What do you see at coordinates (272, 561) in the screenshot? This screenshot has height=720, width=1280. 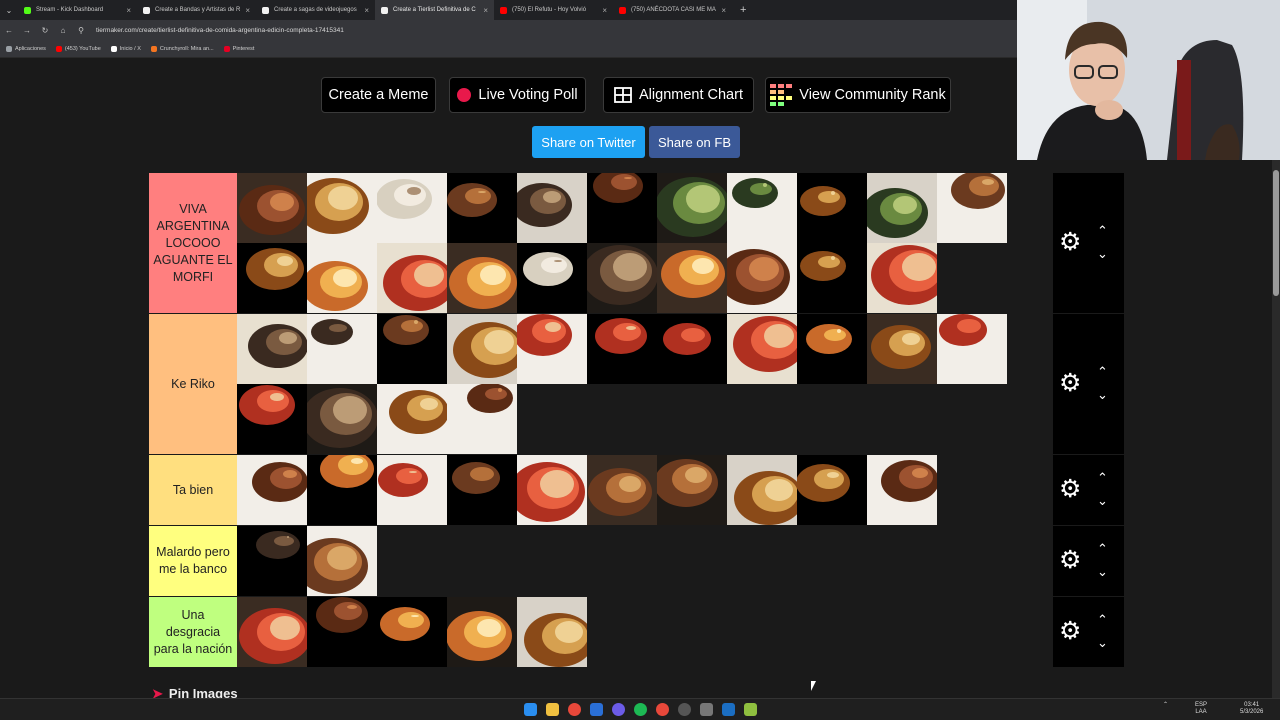 I see `food-item-guiso-de-lentejas` at bounding box center [272, 561].